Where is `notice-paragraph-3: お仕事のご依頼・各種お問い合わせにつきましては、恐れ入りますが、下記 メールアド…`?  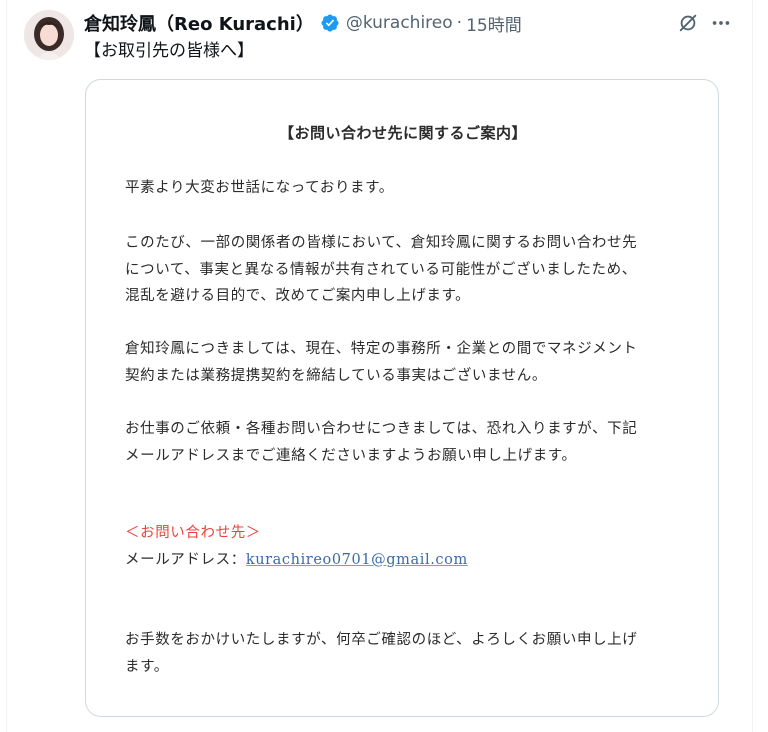 notice-paragraph-3: お仕事のご依頼・各種お問い合わせにつきましては、恐れ入りますが、下記 メールアド… is located at coordinates (381, 442).